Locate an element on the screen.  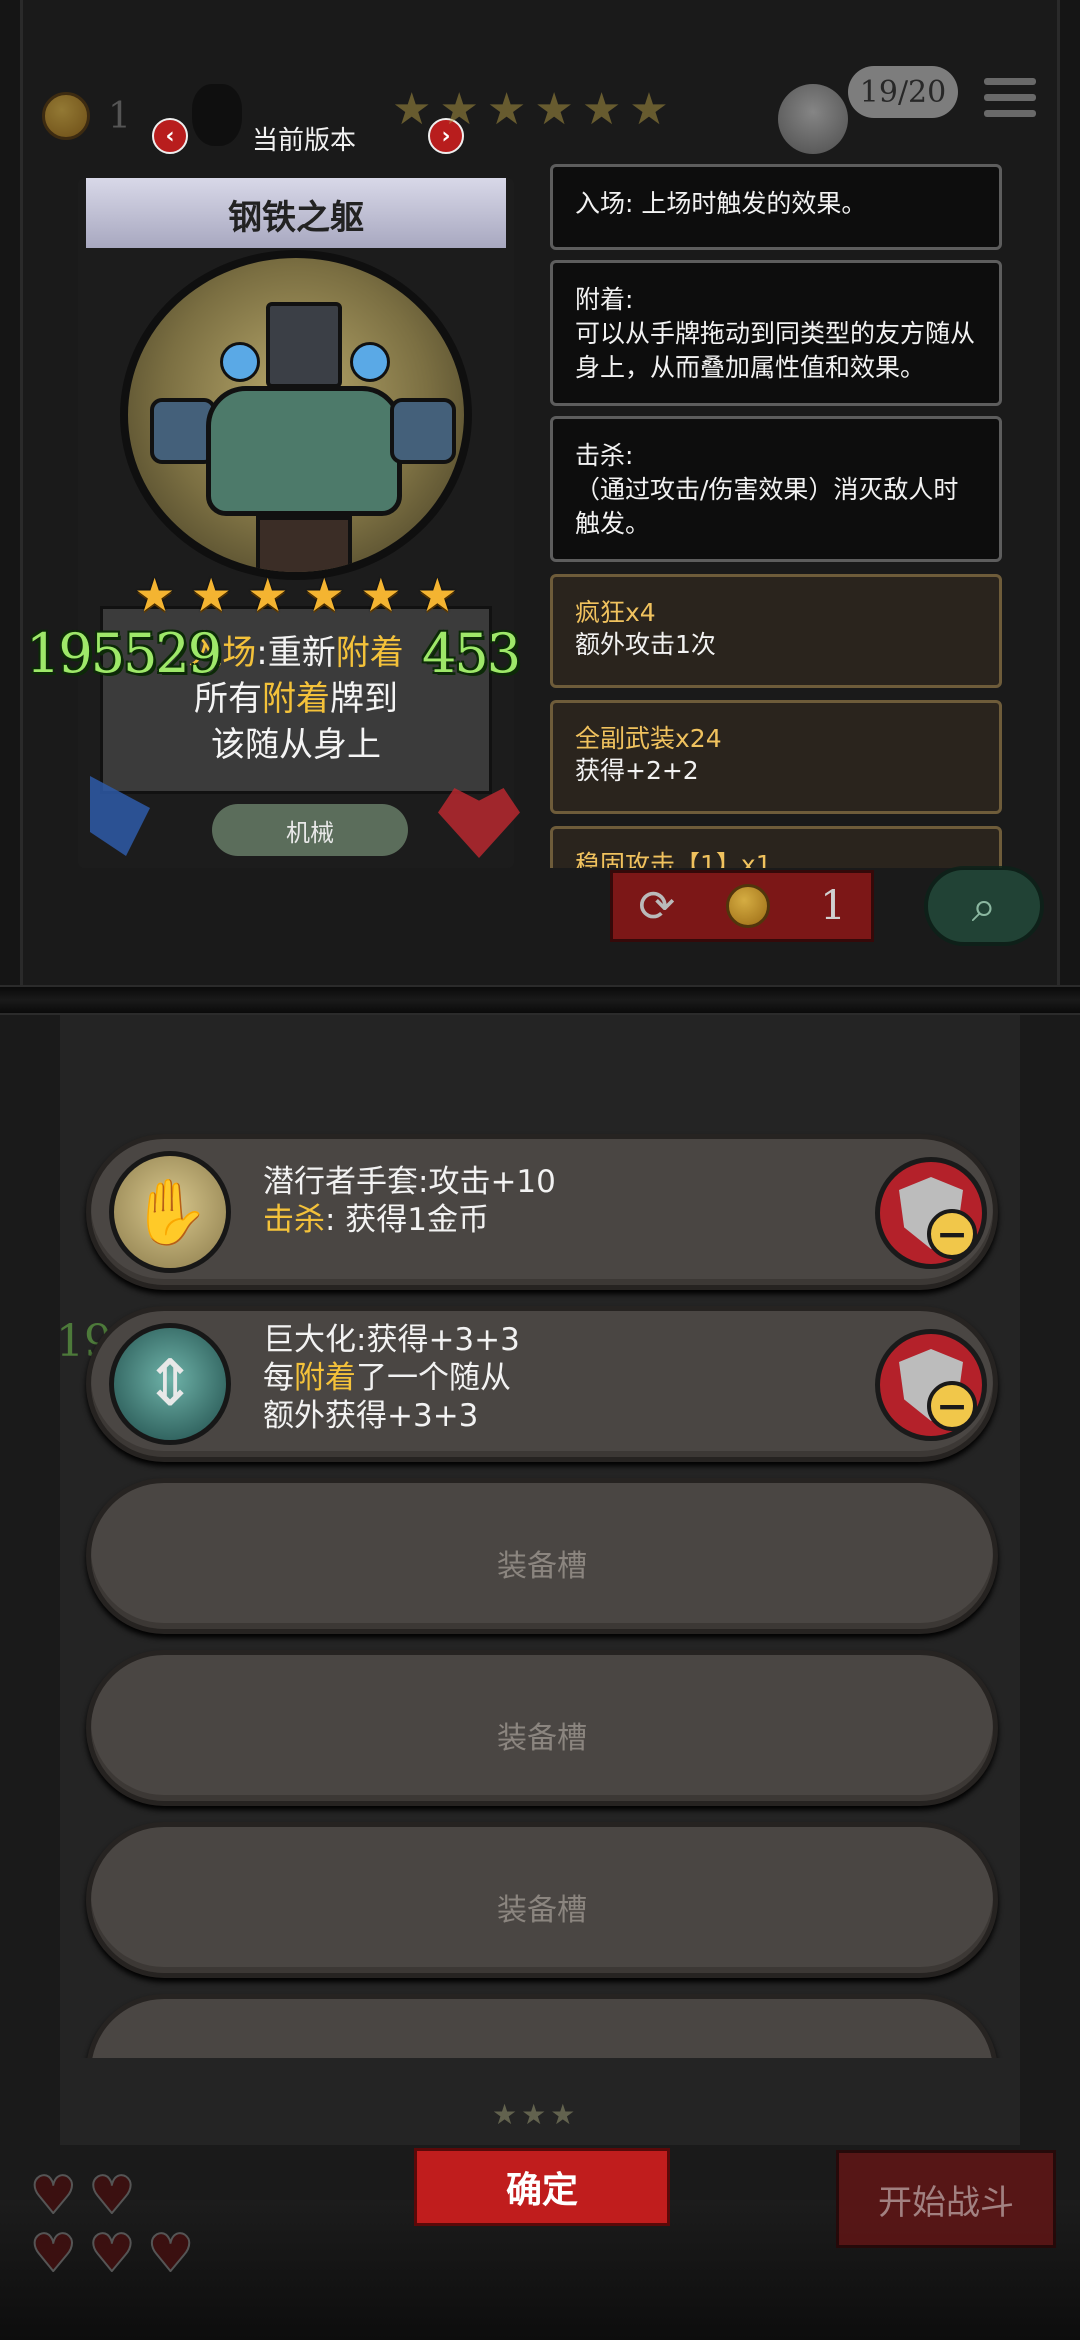
buff-name: 全副武装x24 is located at coordinates (648, 738).